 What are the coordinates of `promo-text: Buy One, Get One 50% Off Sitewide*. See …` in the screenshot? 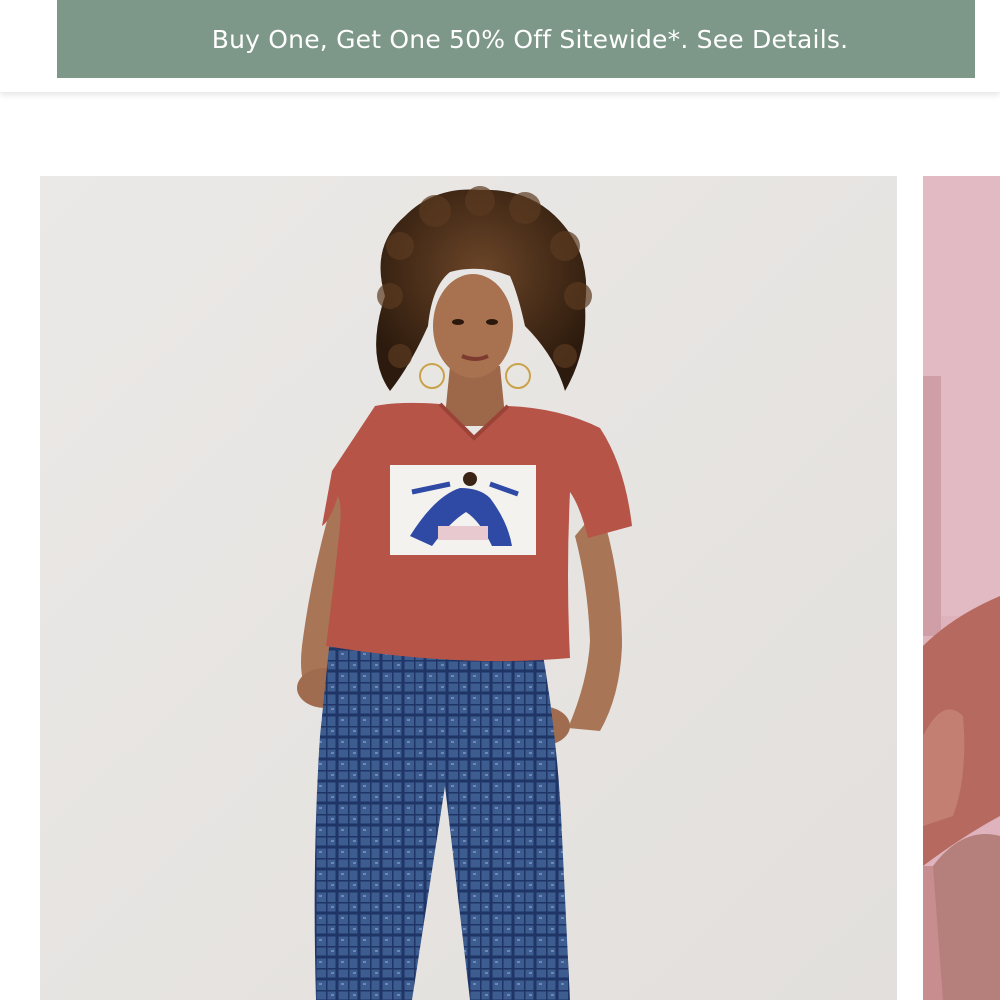 It's located at (516, 39).